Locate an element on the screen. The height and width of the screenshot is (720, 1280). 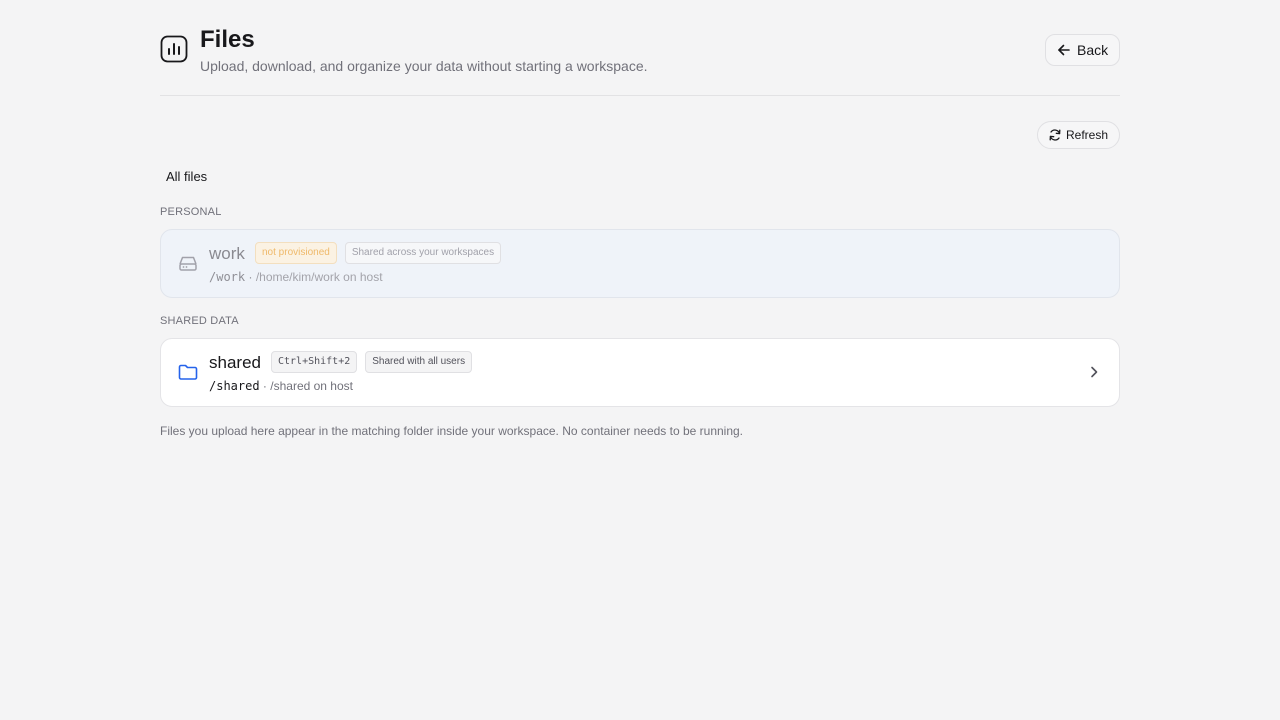
section-label-shared: SHARED DATA is located at coordinates (199, 321).